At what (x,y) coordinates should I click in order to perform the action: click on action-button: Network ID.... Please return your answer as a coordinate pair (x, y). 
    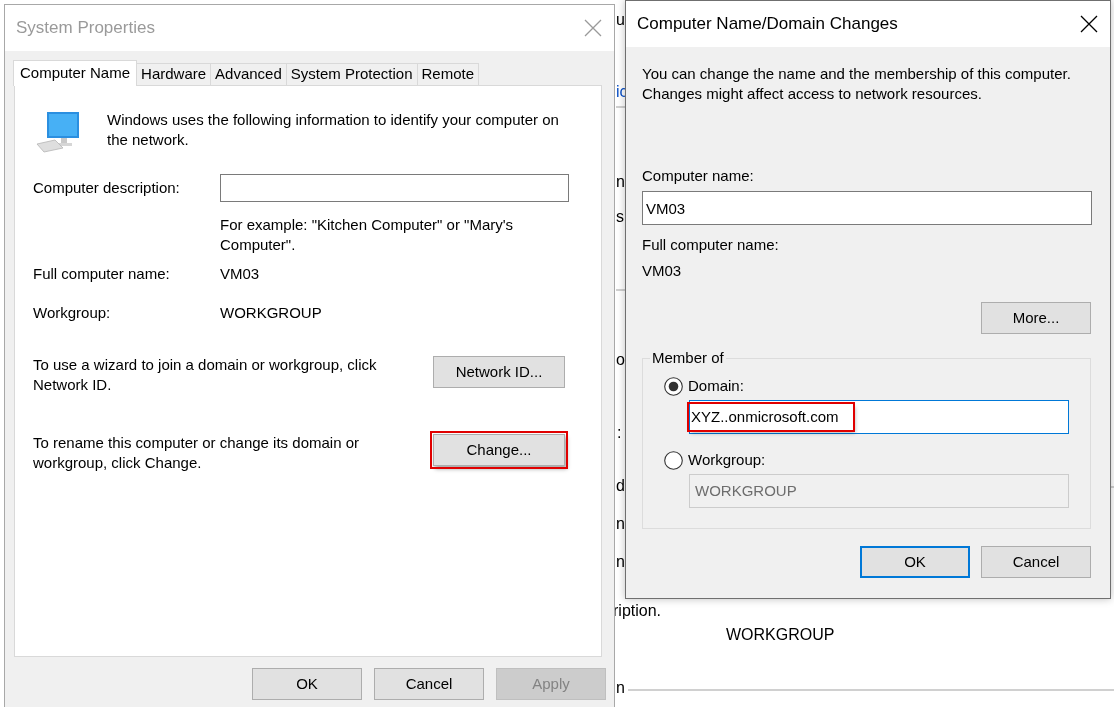
    Looking at the image, I should click on (499, 372).